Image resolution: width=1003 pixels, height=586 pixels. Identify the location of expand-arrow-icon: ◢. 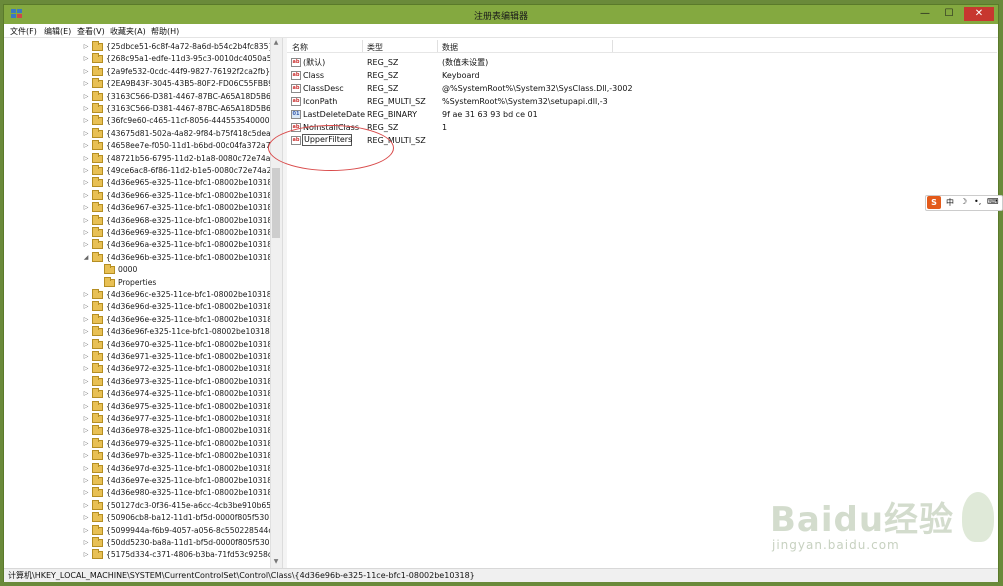
(86, 258).